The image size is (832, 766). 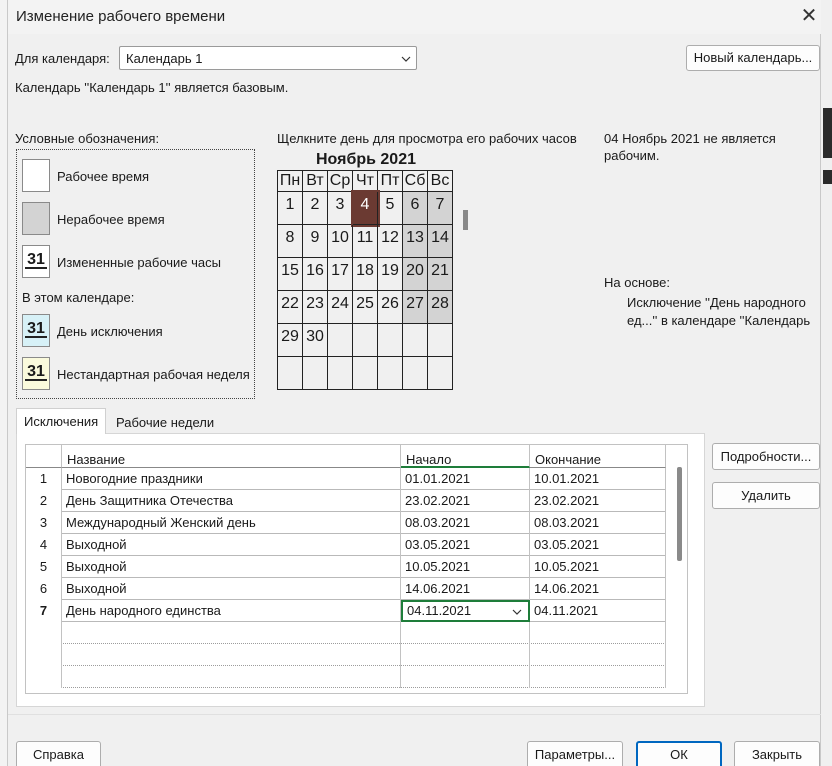 What do you see at coordinates (465, 545) in the screenshot?
I see `exception-start-cell: 03.05.2021` at bounding box center [465, 545].